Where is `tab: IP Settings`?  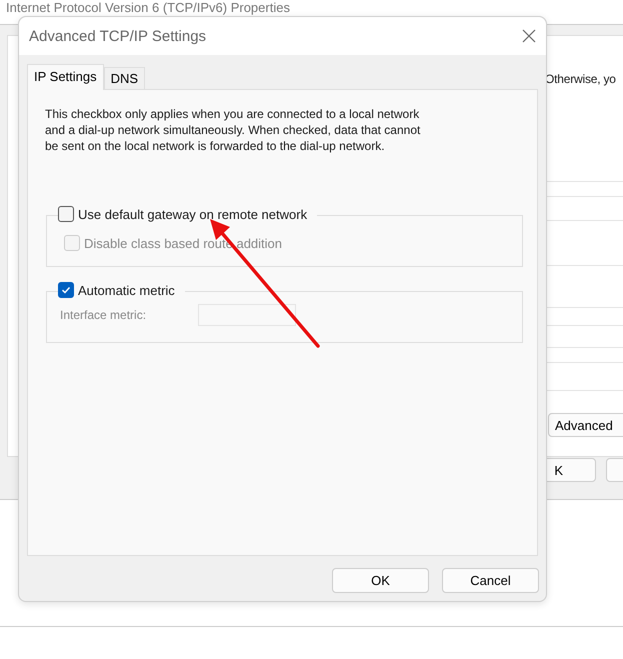 tab: IP Settings is located at coordinates (65, 77).